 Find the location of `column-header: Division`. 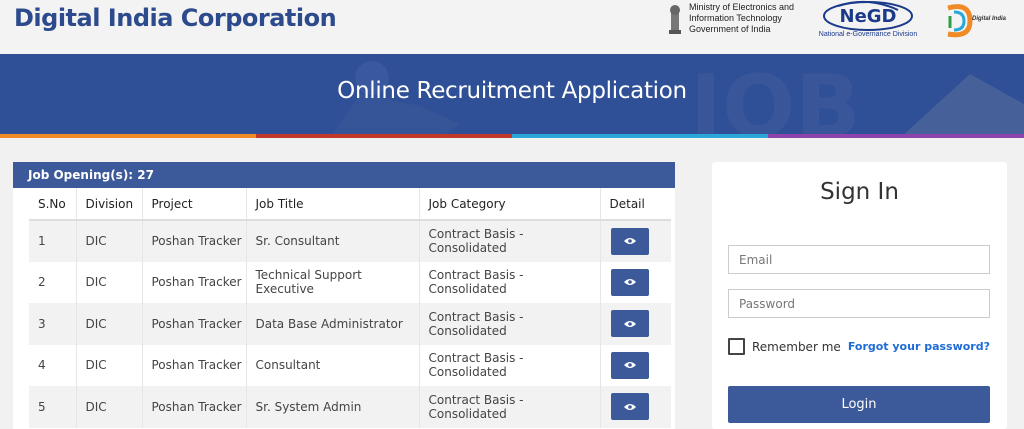

column-header: Division is located at coordinates (108, 204).